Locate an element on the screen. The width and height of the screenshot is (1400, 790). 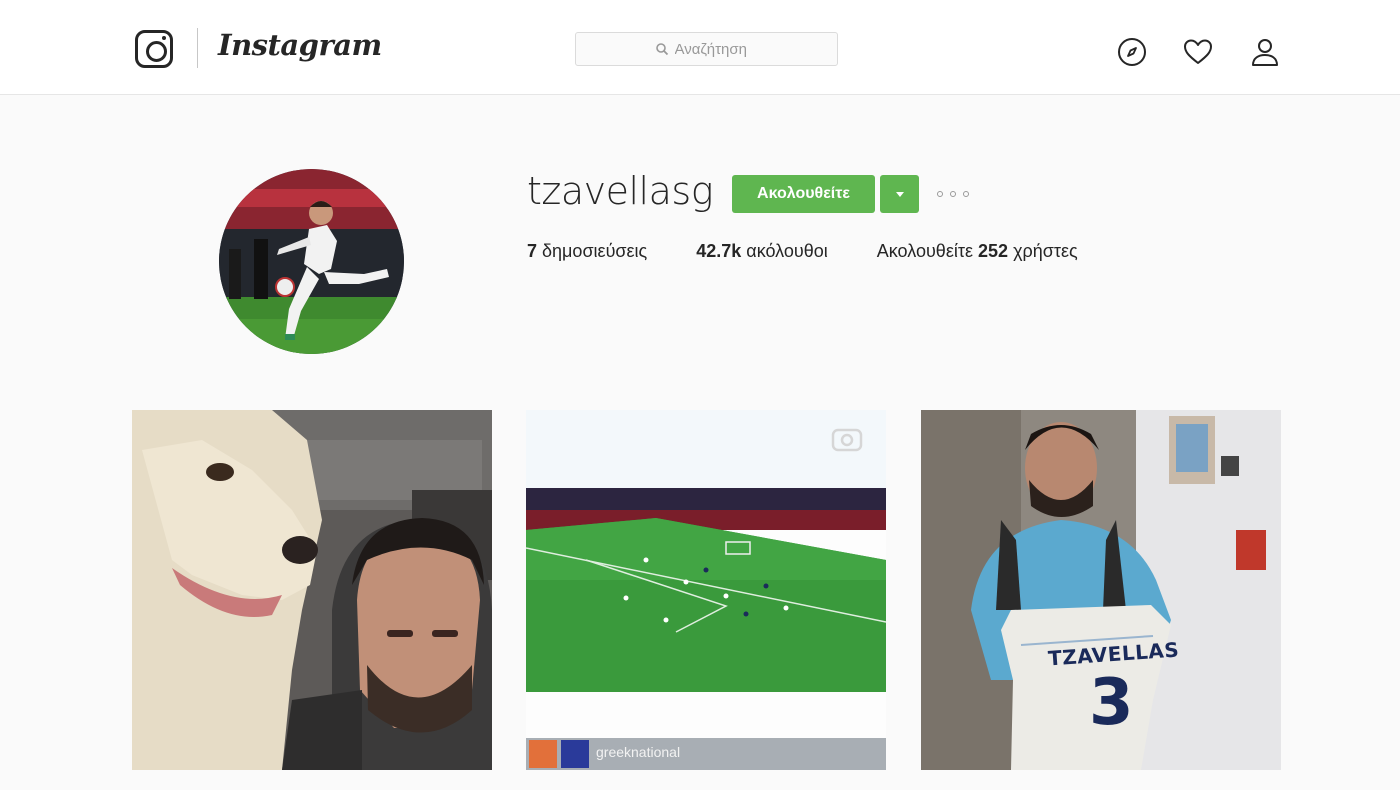
more-options-icon is located at coordinates (953, 194).